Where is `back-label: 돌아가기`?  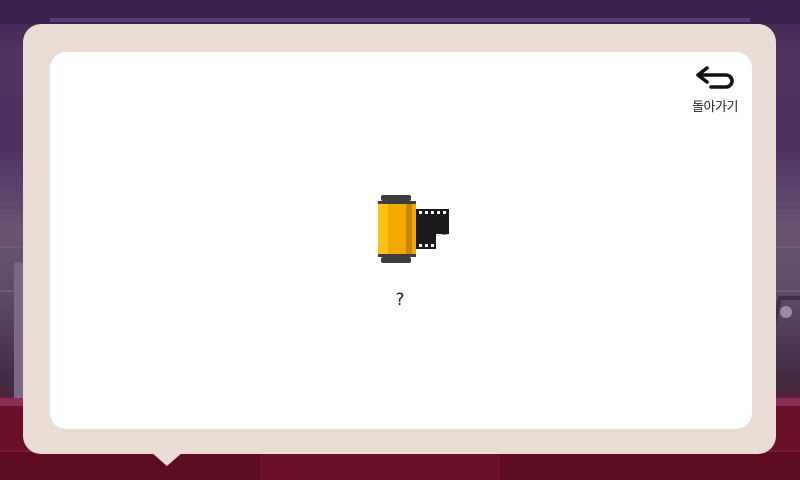
back-label: 돌아가기 is located at coordinates (715, 107).